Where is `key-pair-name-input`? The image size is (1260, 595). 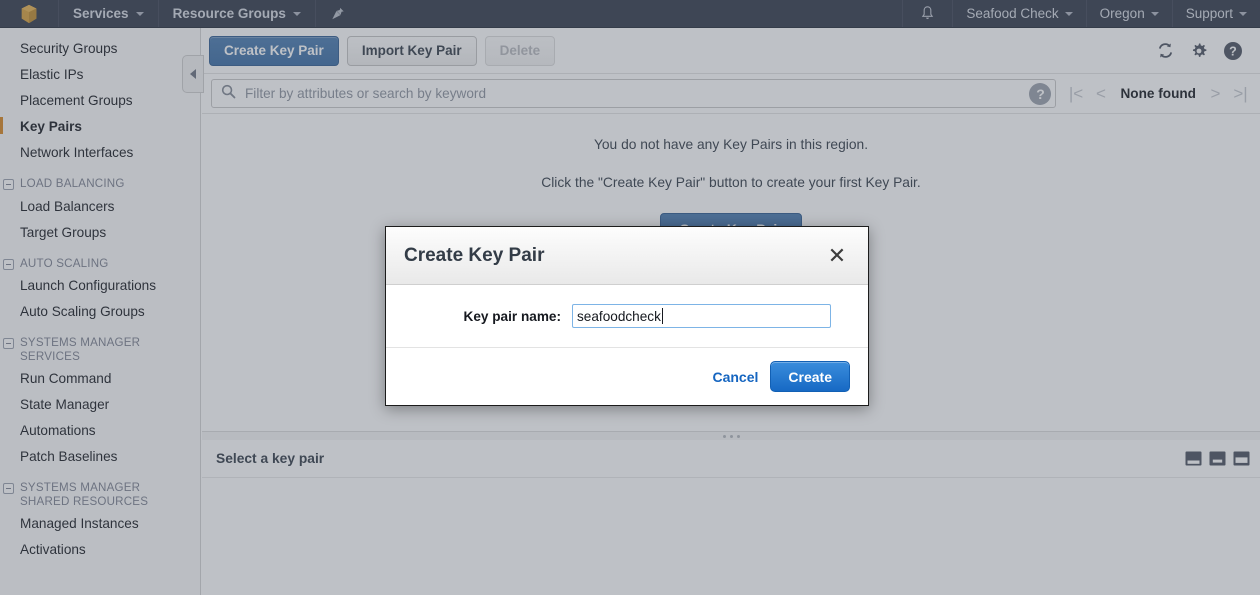
key-pair-name-input is located at coordinates (701, 316).